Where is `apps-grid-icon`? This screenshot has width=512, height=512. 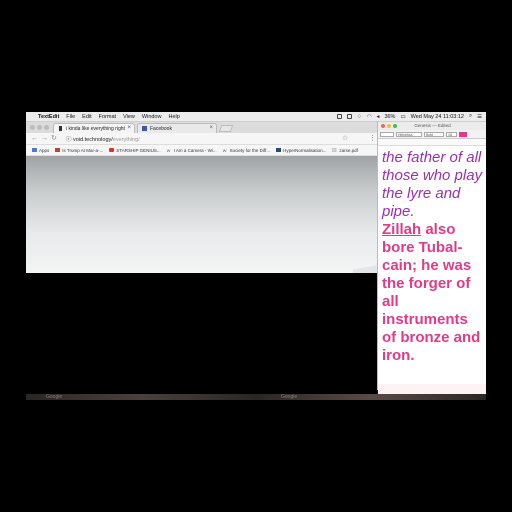
apps-grid-icon is located at coordinates (34, 150).